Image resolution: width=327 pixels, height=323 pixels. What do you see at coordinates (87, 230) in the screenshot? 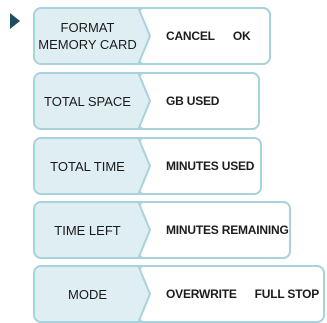
I see `row-label-time-left: TIME LEFT` at bounding box center [87, 230].